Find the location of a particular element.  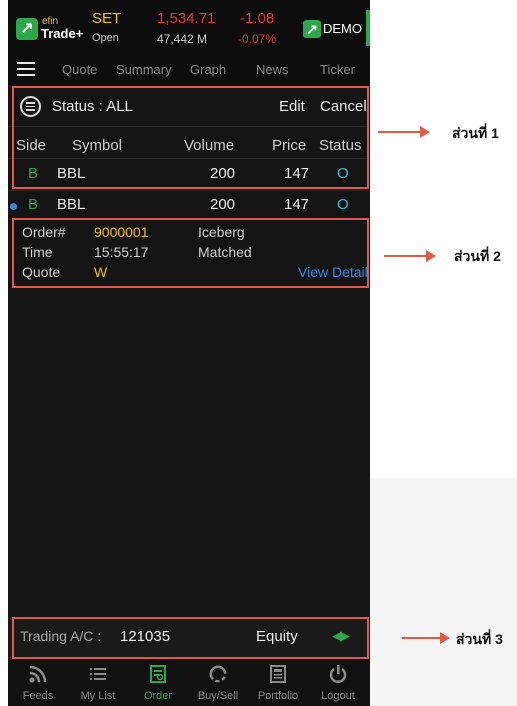

demo-mode-label: DEMO is located at coordinates (342, 28).